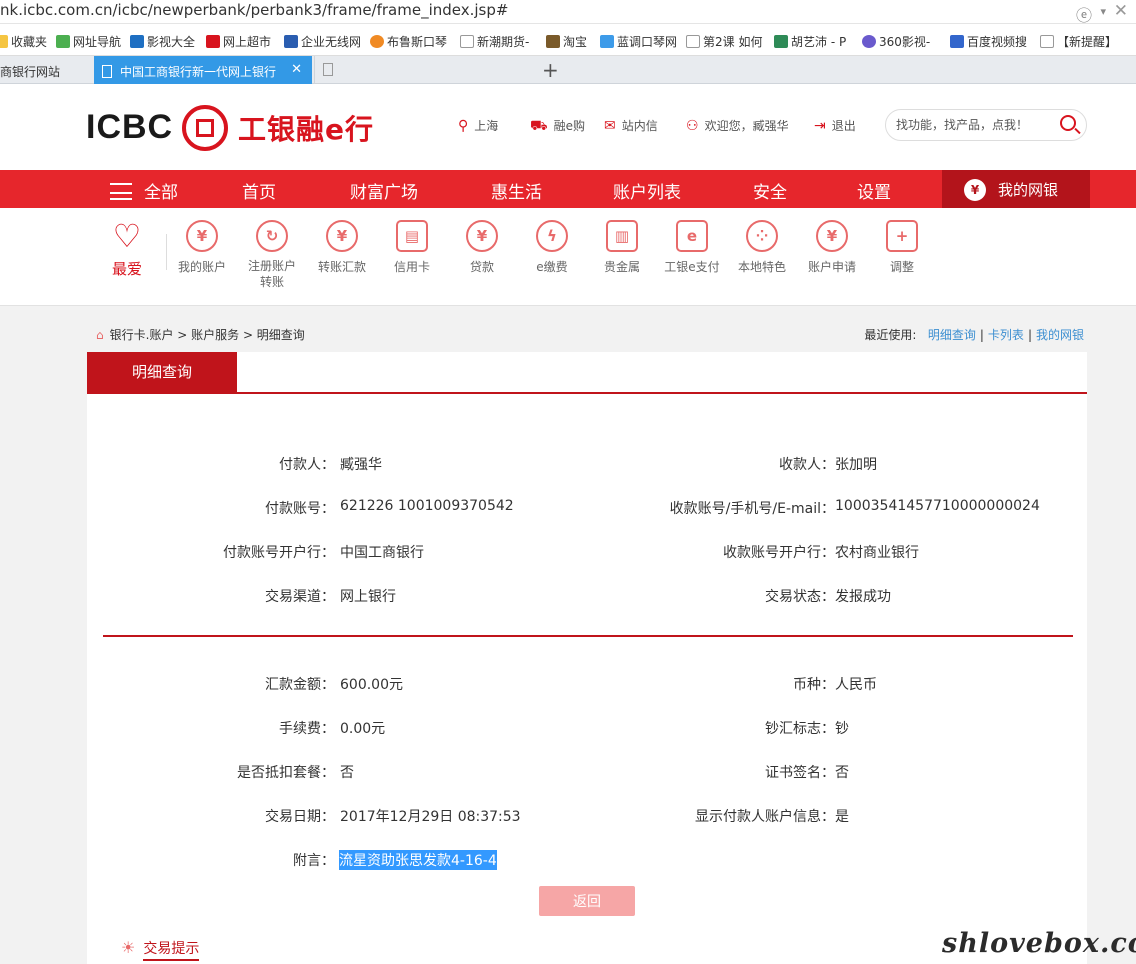 Image resolution: width=1136 pixels, height=964 pixels. I want to click on nav-all: 全部, so click(144, 190).